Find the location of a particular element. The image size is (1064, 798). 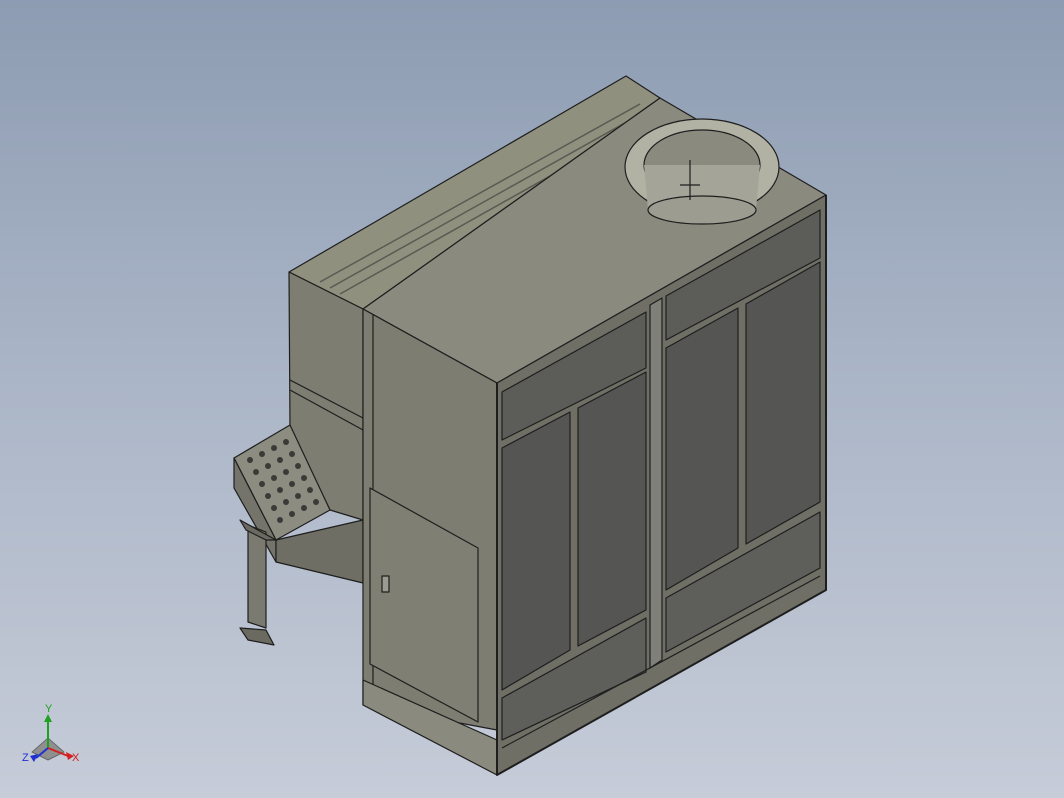

front-panel-right-a is located at coordinates (702, 449).